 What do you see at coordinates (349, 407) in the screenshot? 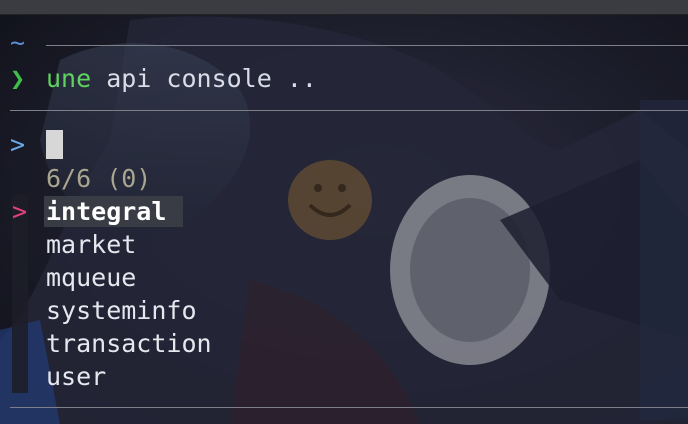
I see `fzf-border-bottom` at bounding box center [349, 407].